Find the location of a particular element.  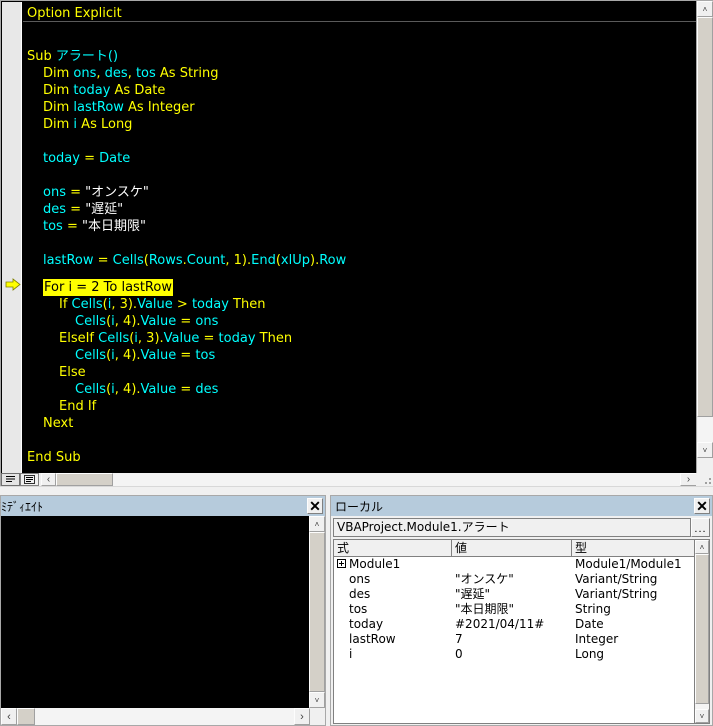

view-mode-button-group is located at coordinates (21, 479).